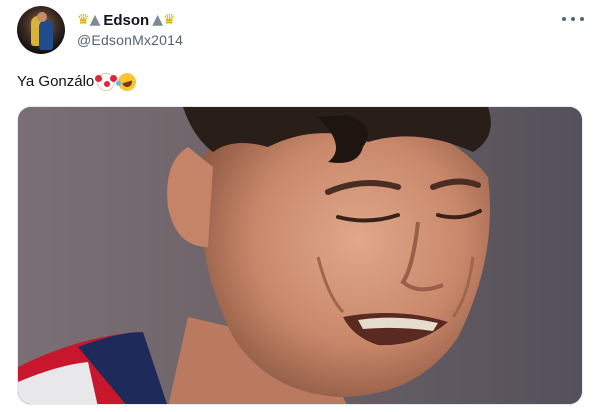 The image size is (600, 412). I want to click on tweet-text-content: Ya Gonzálo, so click(56, 81).